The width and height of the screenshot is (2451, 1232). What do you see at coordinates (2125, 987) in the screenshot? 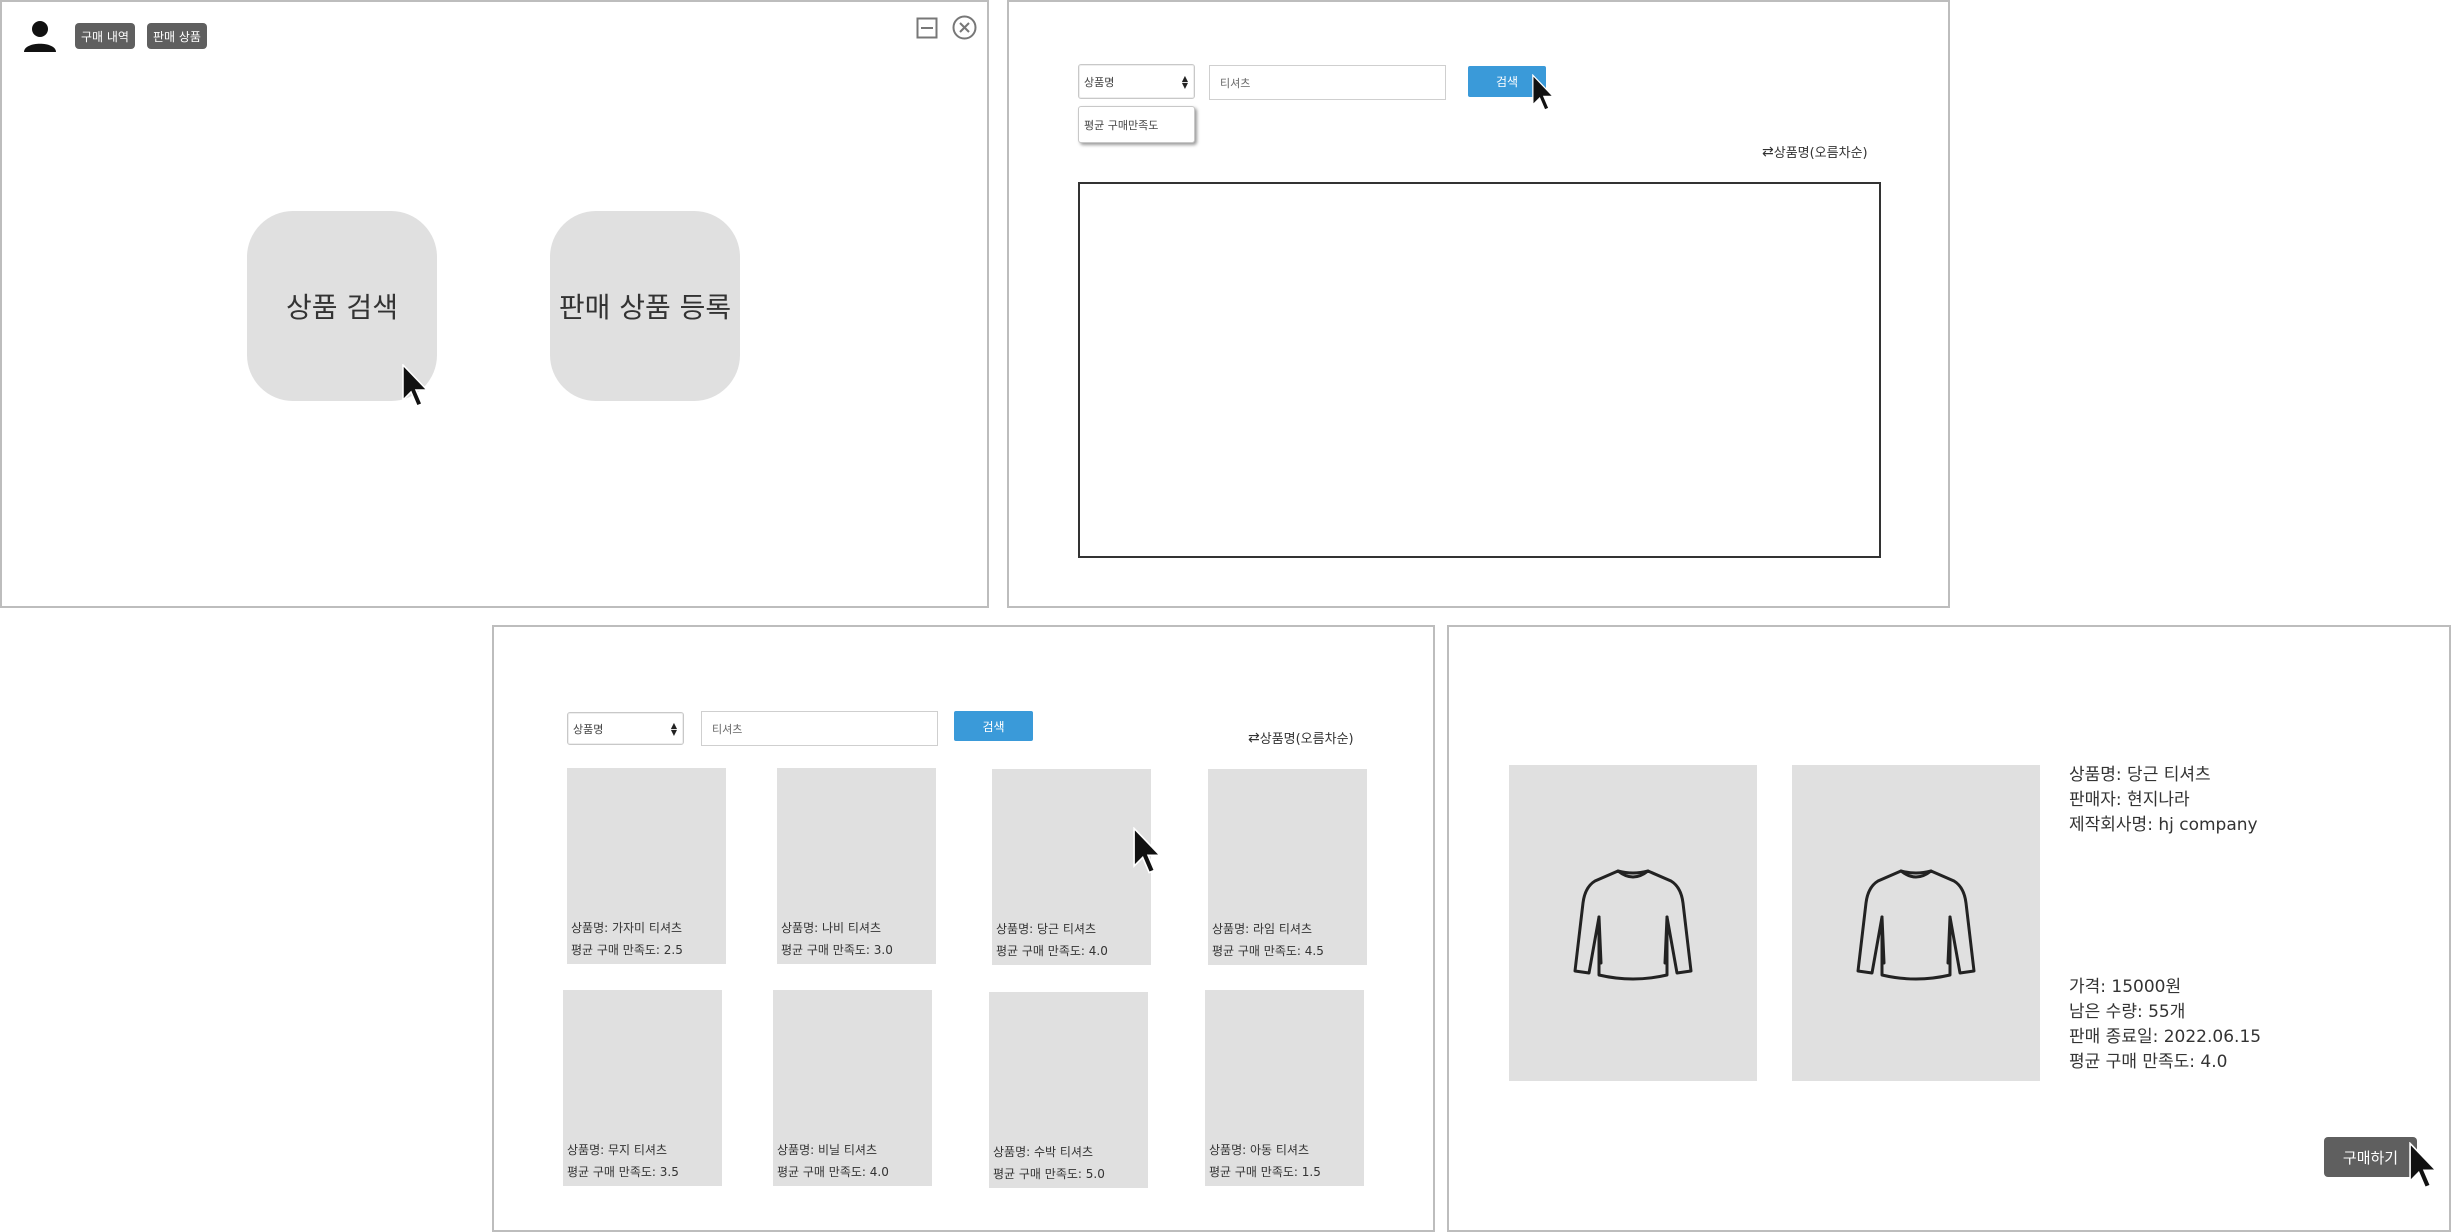
I see `price: 가격: 15000원` at bounding box center [2125, 987].